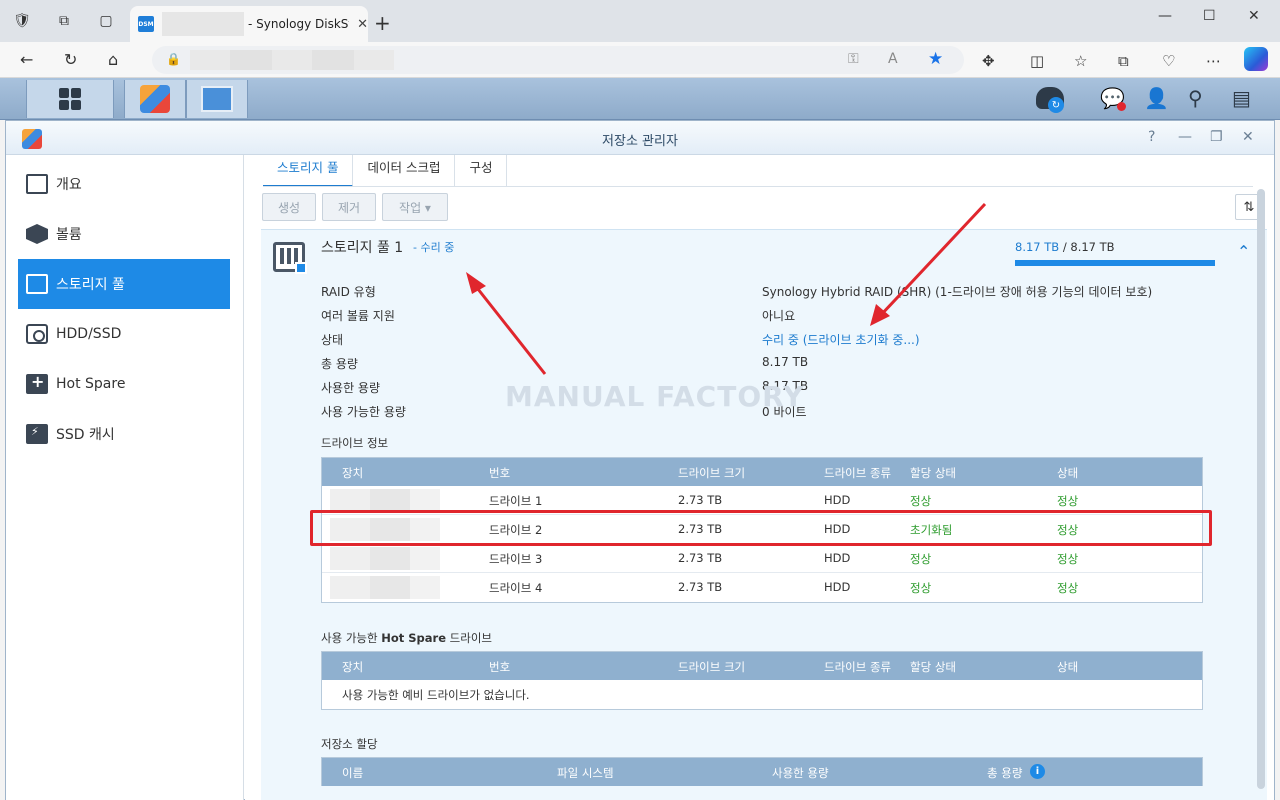 This screenshot has width=1280, height=800. What do you see at coordinates (1254, 16) in the screenshot?
I see `close-window-button: ✕` at bounding box center [1254, 16].